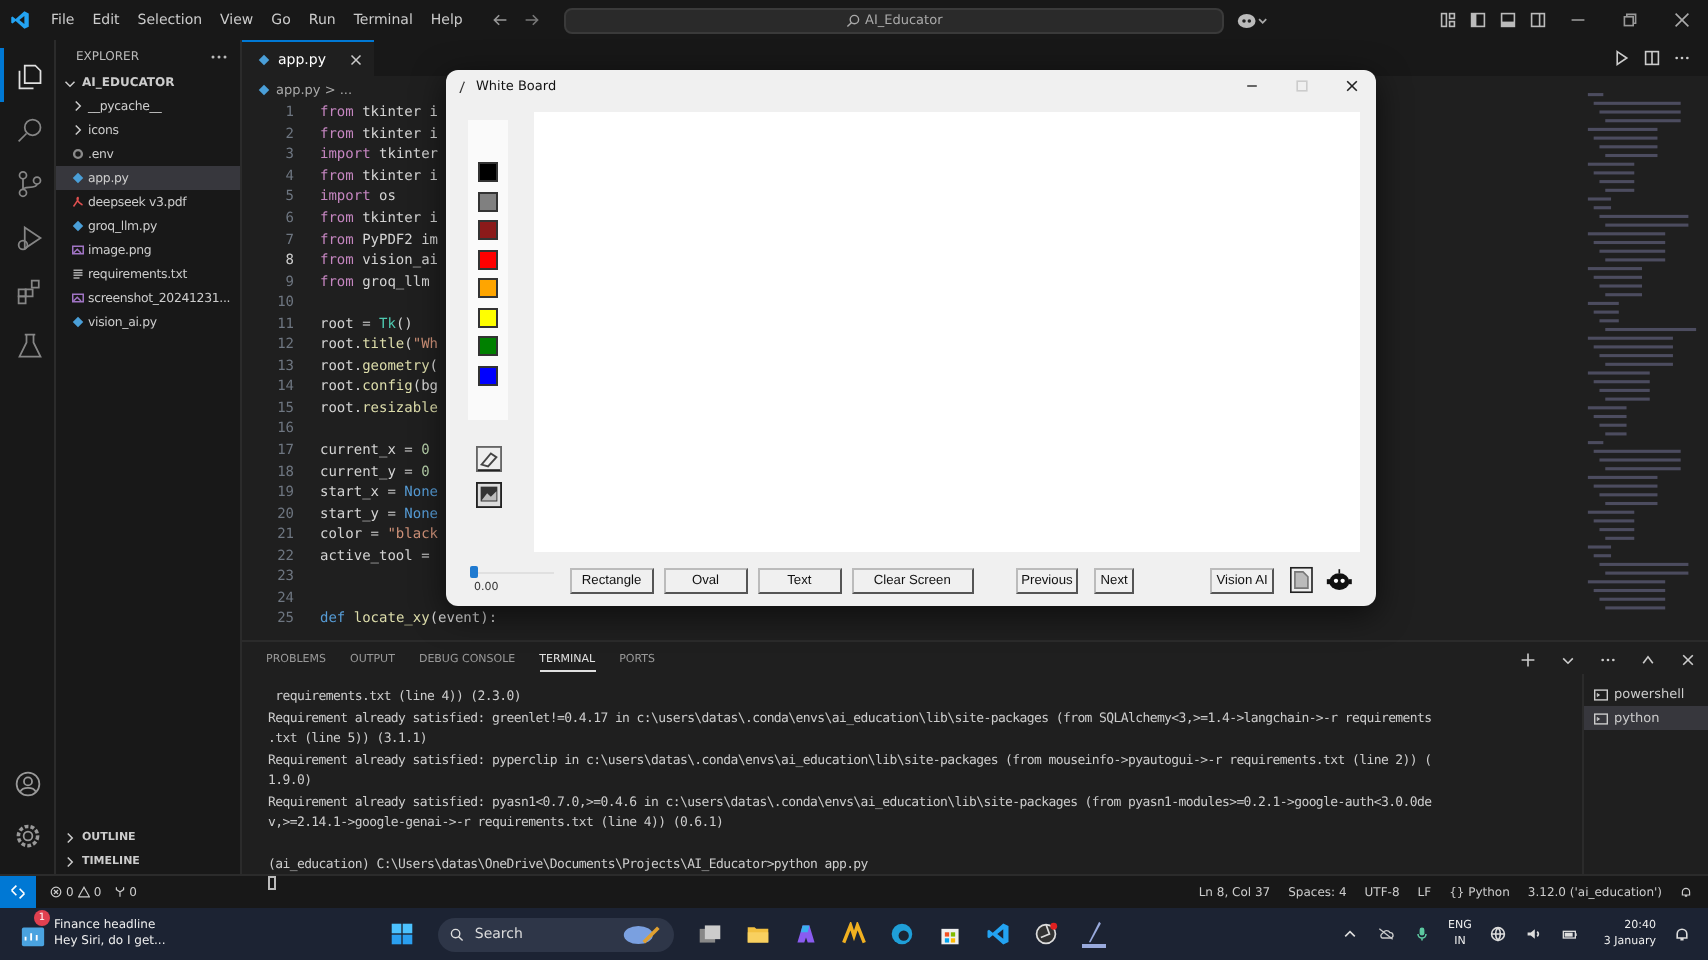  Describe the element at coordinates (998, 934) in the screenshot. I see `vscode-icon` at that location.